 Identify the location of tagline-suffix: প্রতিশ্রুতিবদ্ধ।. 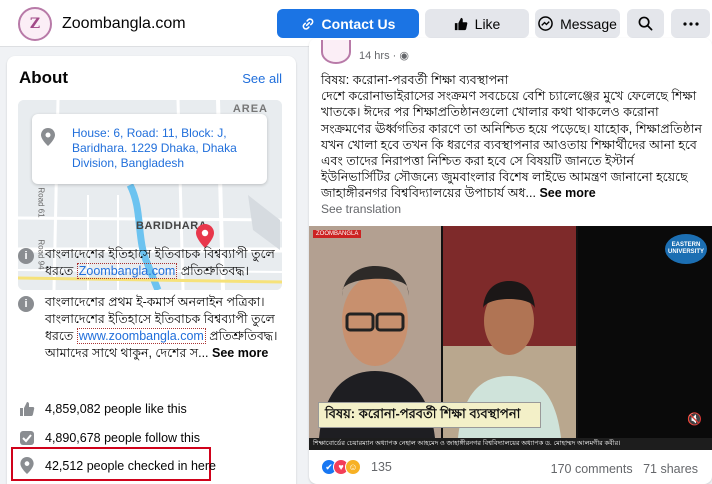
(213, 271).